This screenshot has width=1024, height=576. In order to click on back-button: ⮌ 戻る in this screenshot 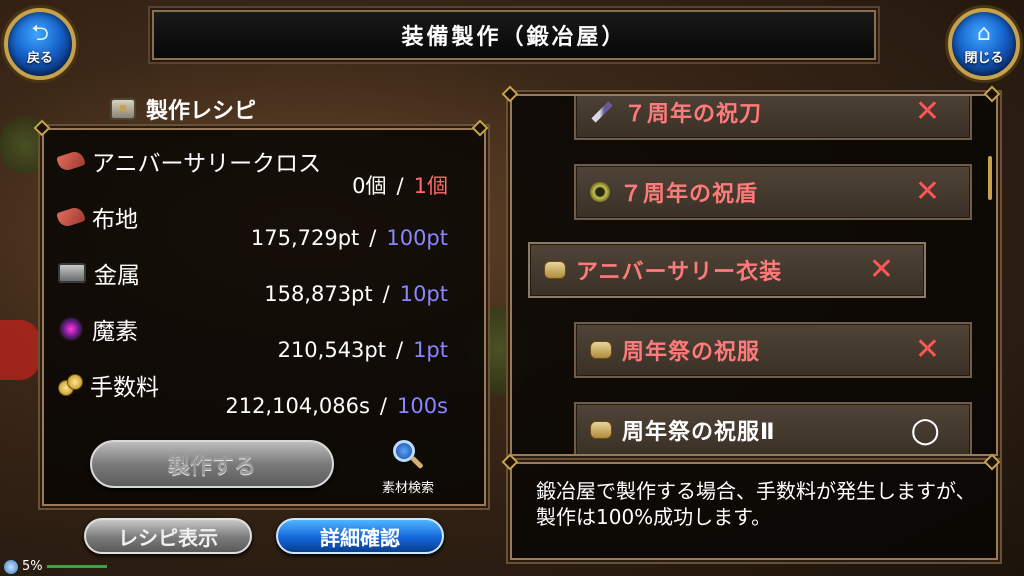, I will do `click(40, 44)`.